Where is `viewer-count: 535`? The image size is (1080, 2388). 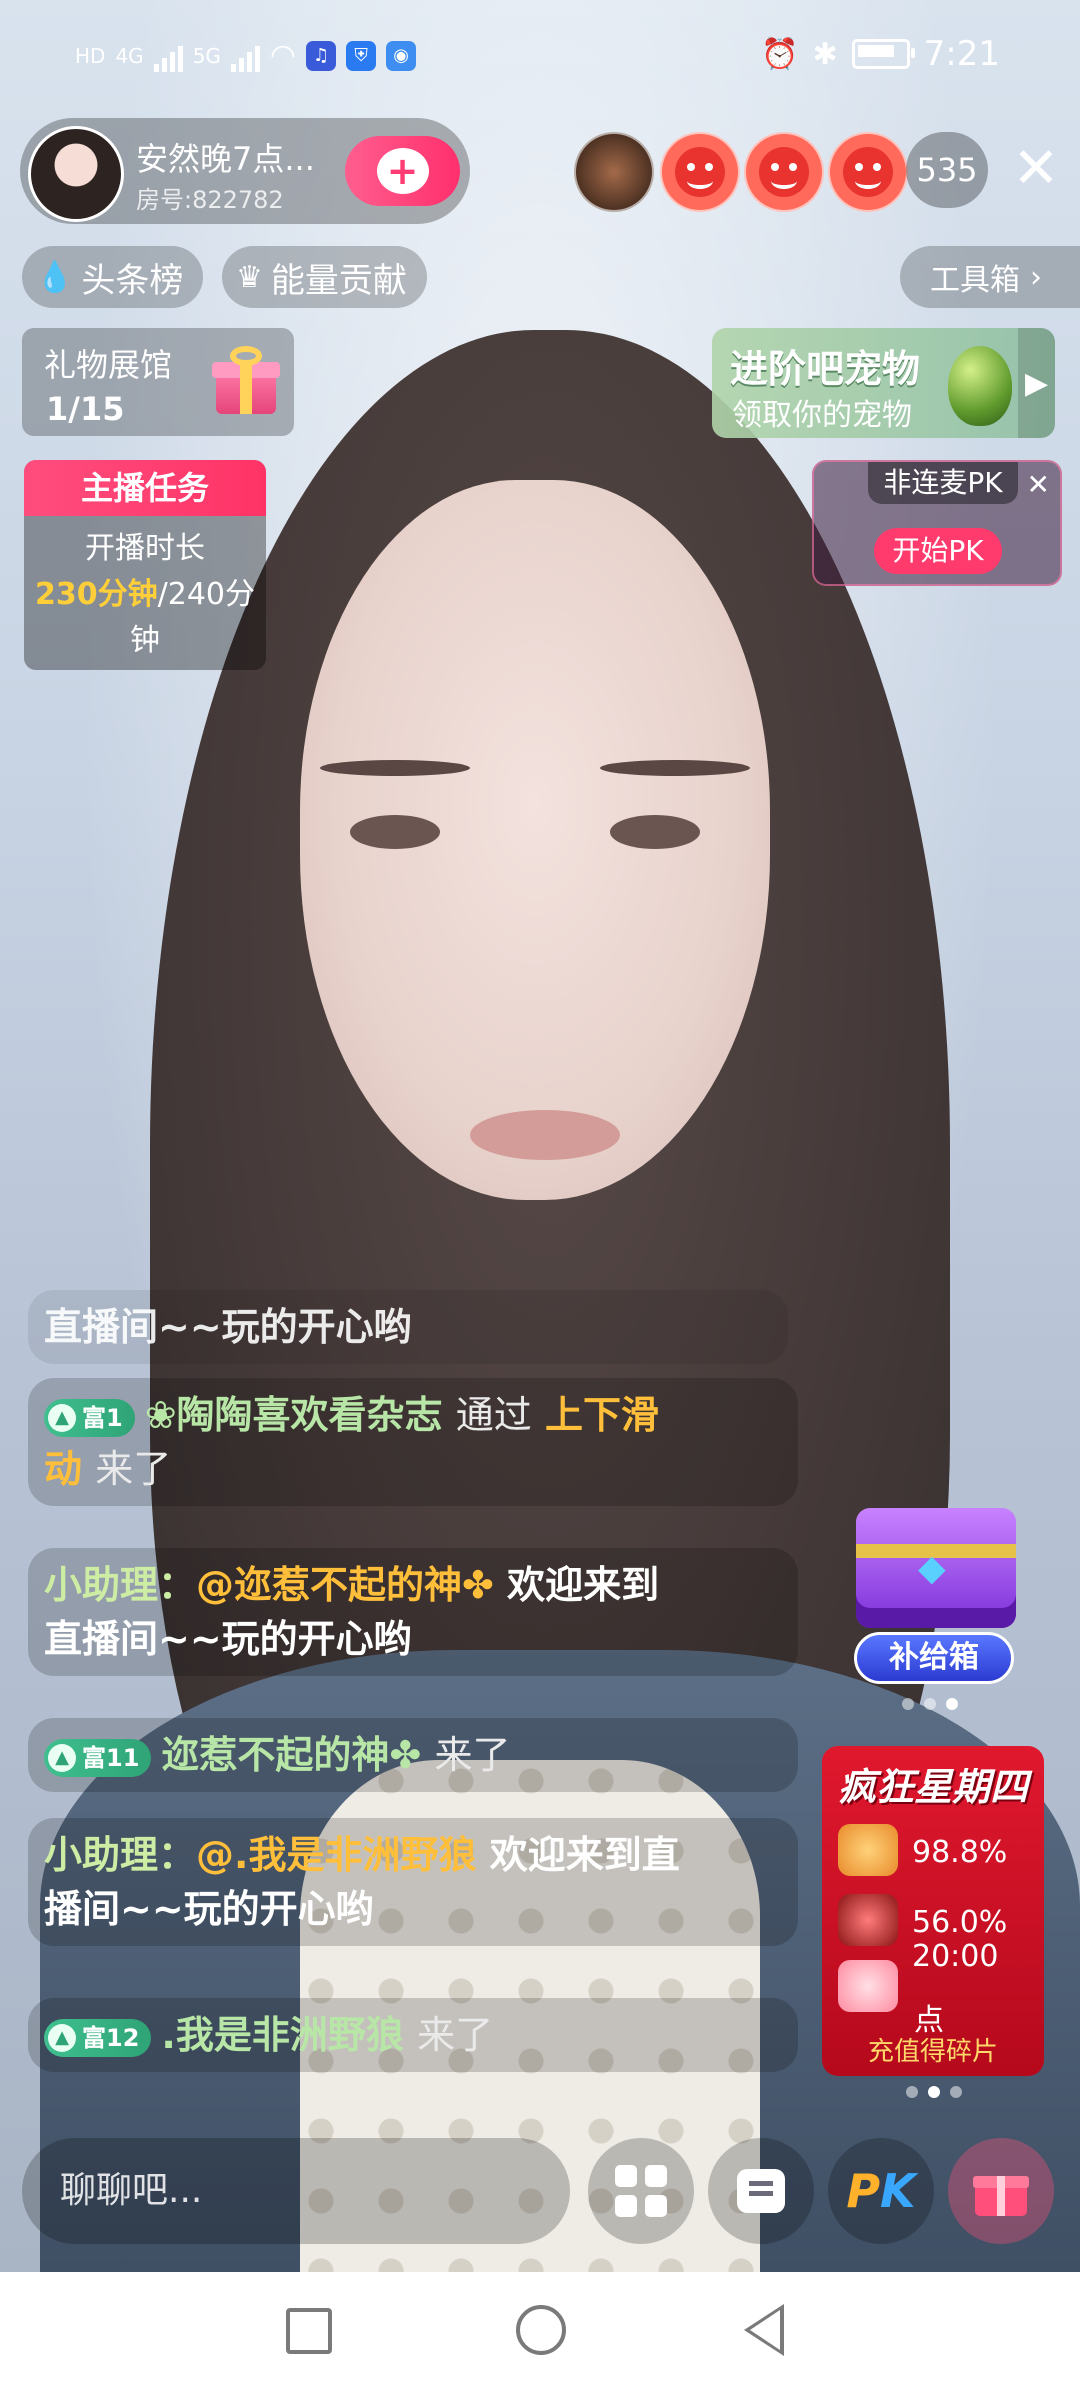 viewer-count: 535 is located at coordinates (947, 170).